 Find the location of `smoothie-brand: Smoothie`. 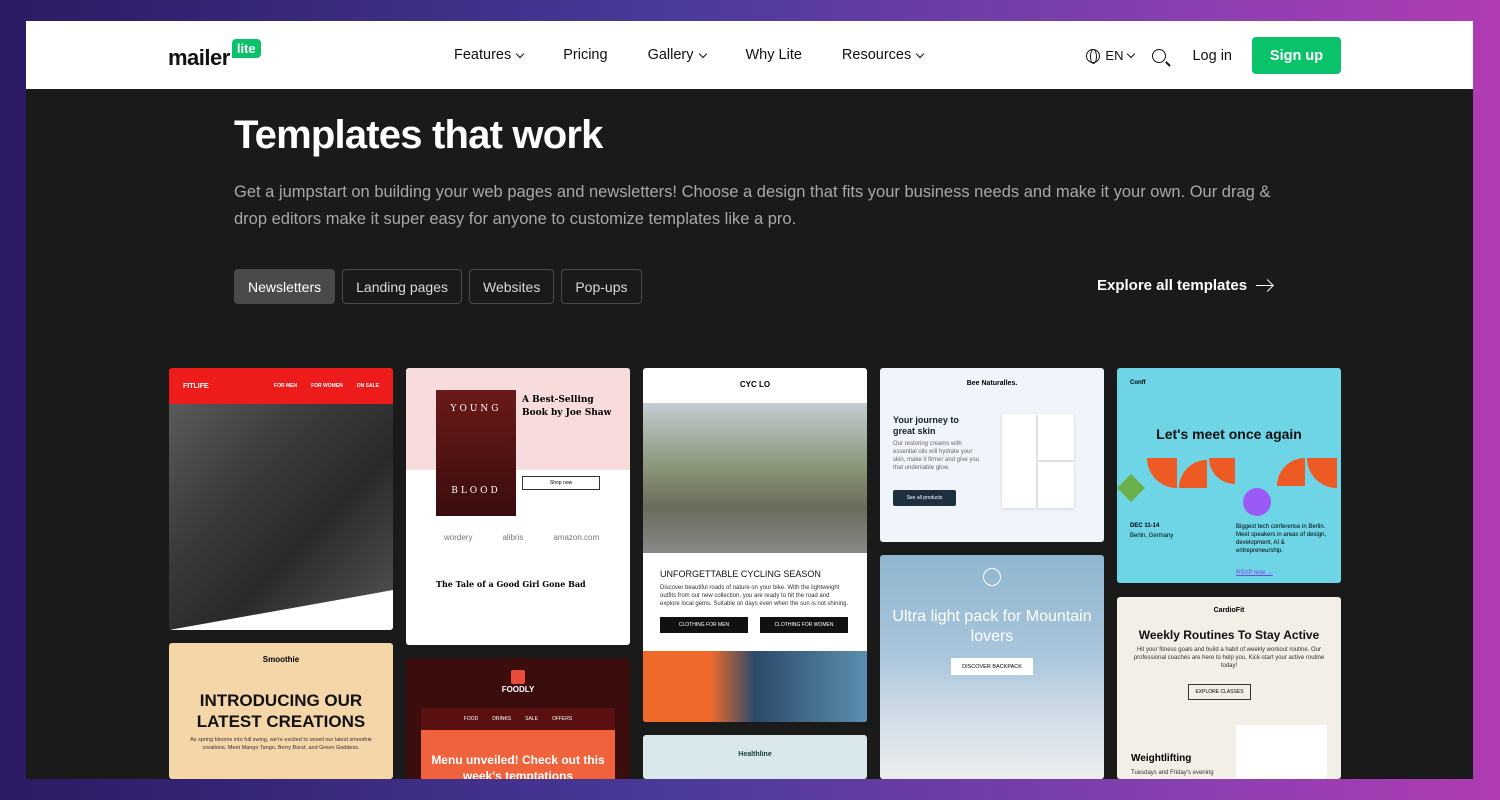

smoothie-brand: Smoothie is located at coordinates (281, 659).